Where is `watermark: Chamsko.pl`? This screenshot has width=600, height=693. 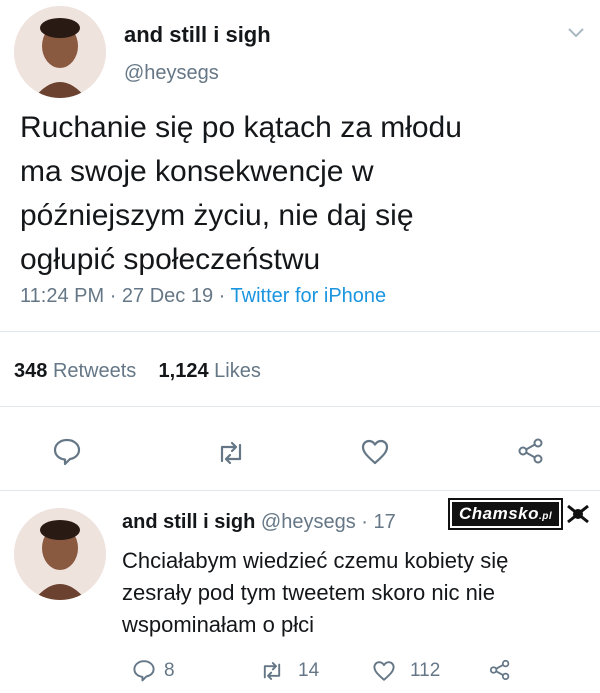
watermark: Chamsko.pl is located at coordinates (520, 514).